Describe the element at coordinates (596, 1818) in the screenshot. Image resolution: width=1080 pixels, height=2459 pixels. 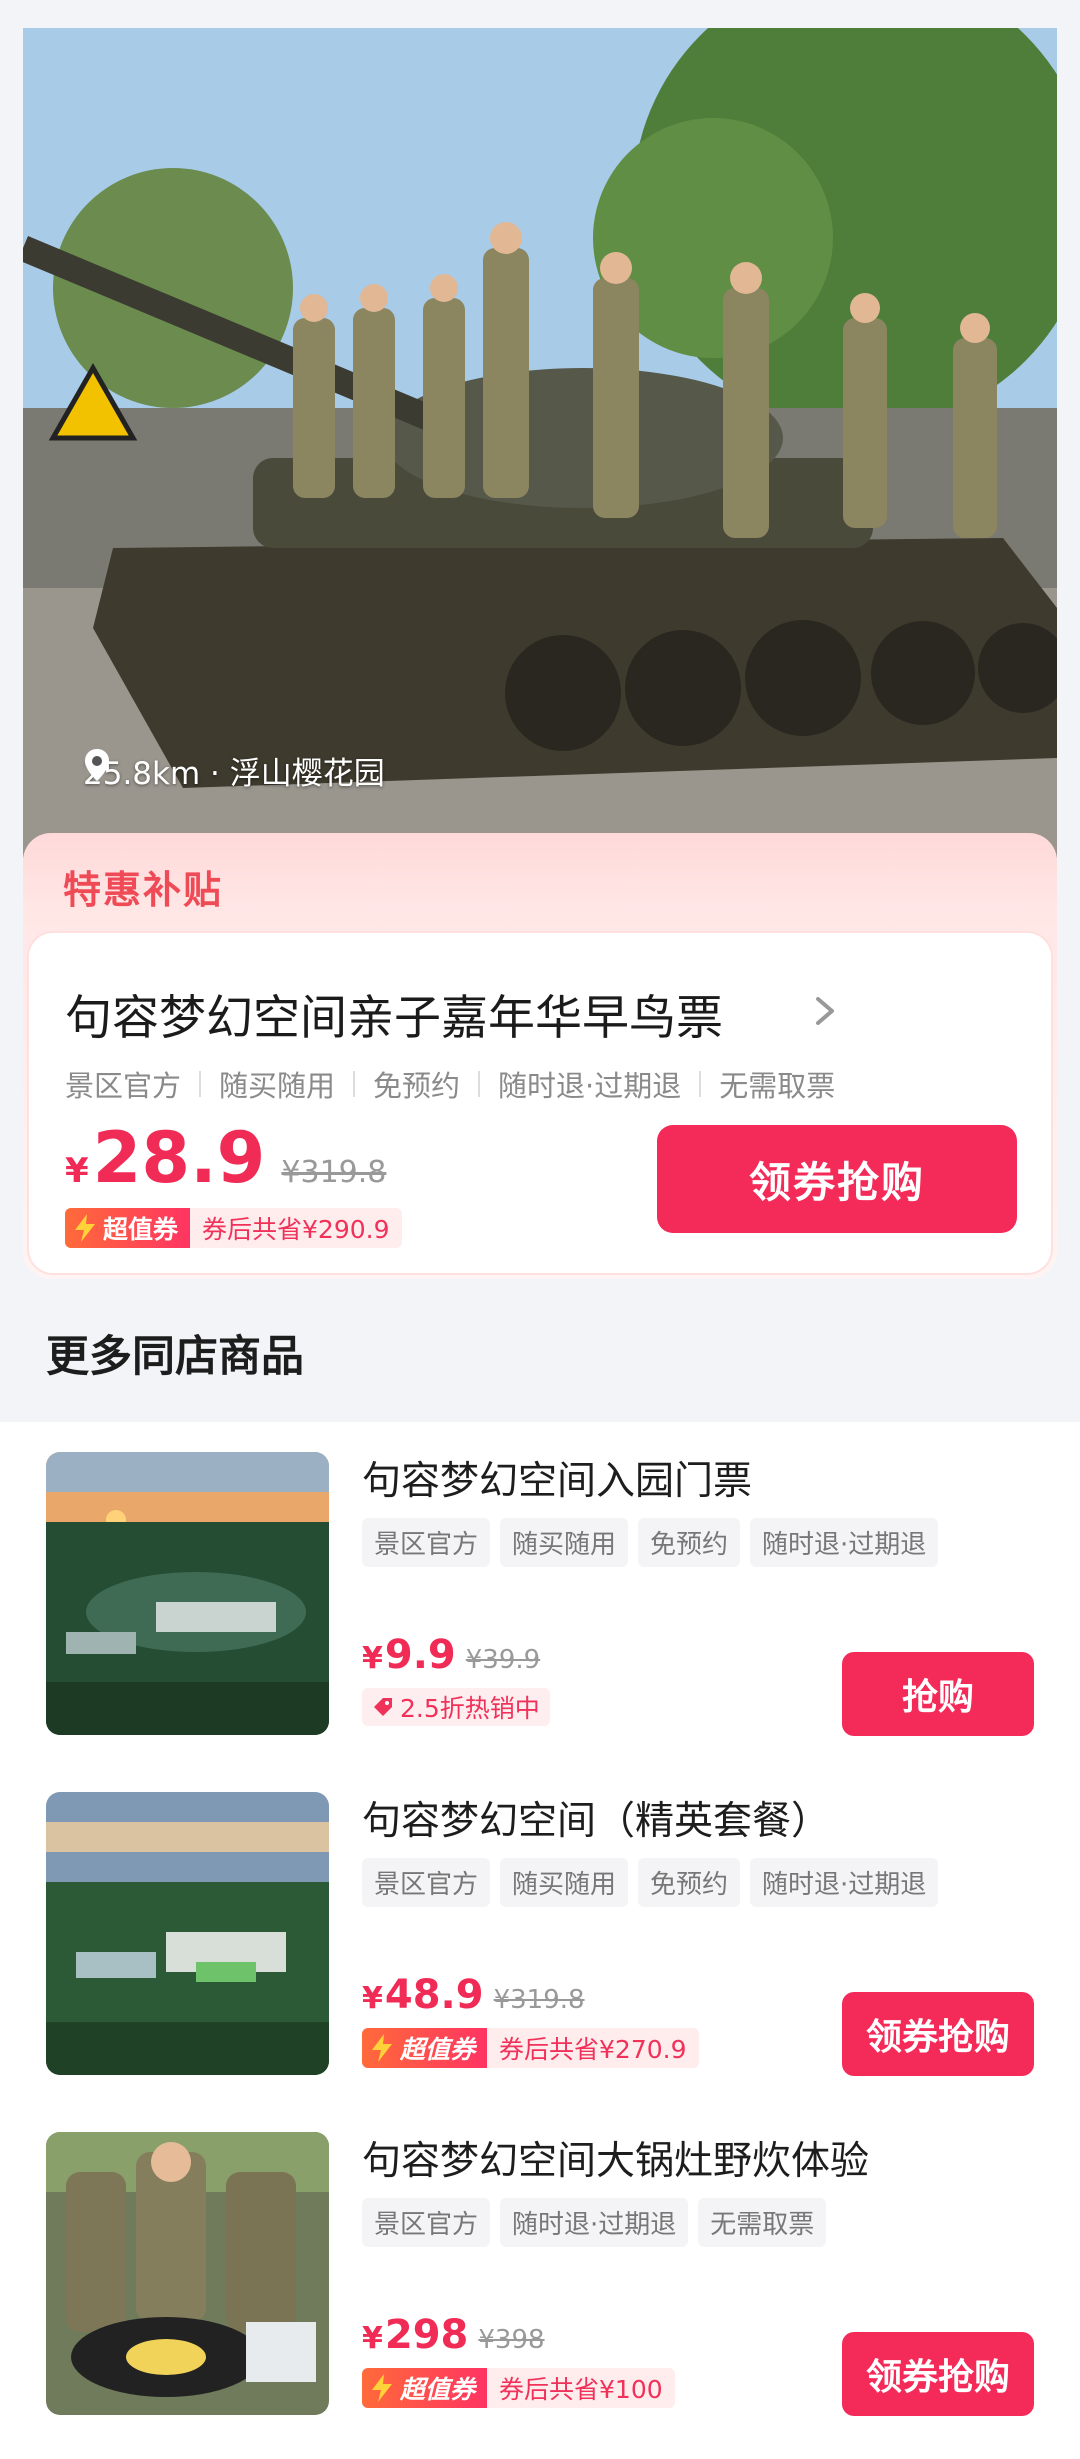
I see `product-title: 句容梦幻空间（精英套餐）` at that location.